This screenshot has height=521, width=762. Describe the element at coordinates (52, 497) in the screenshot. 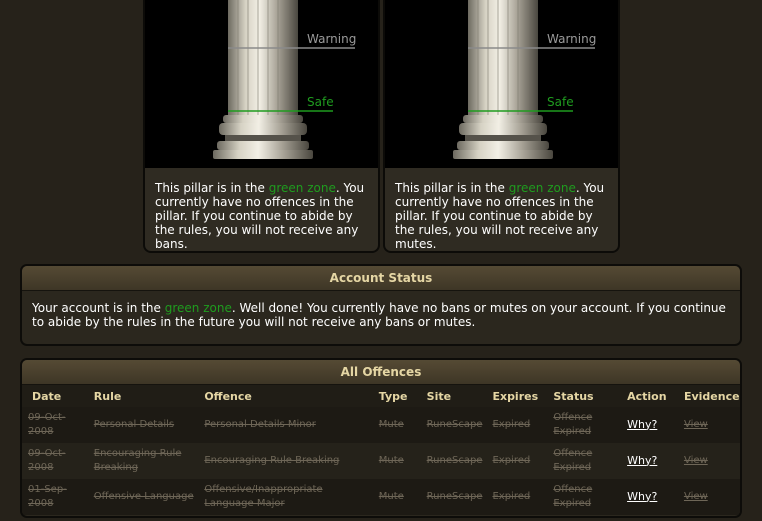

I see `offence-date: 01-Sep-2008` at that location.